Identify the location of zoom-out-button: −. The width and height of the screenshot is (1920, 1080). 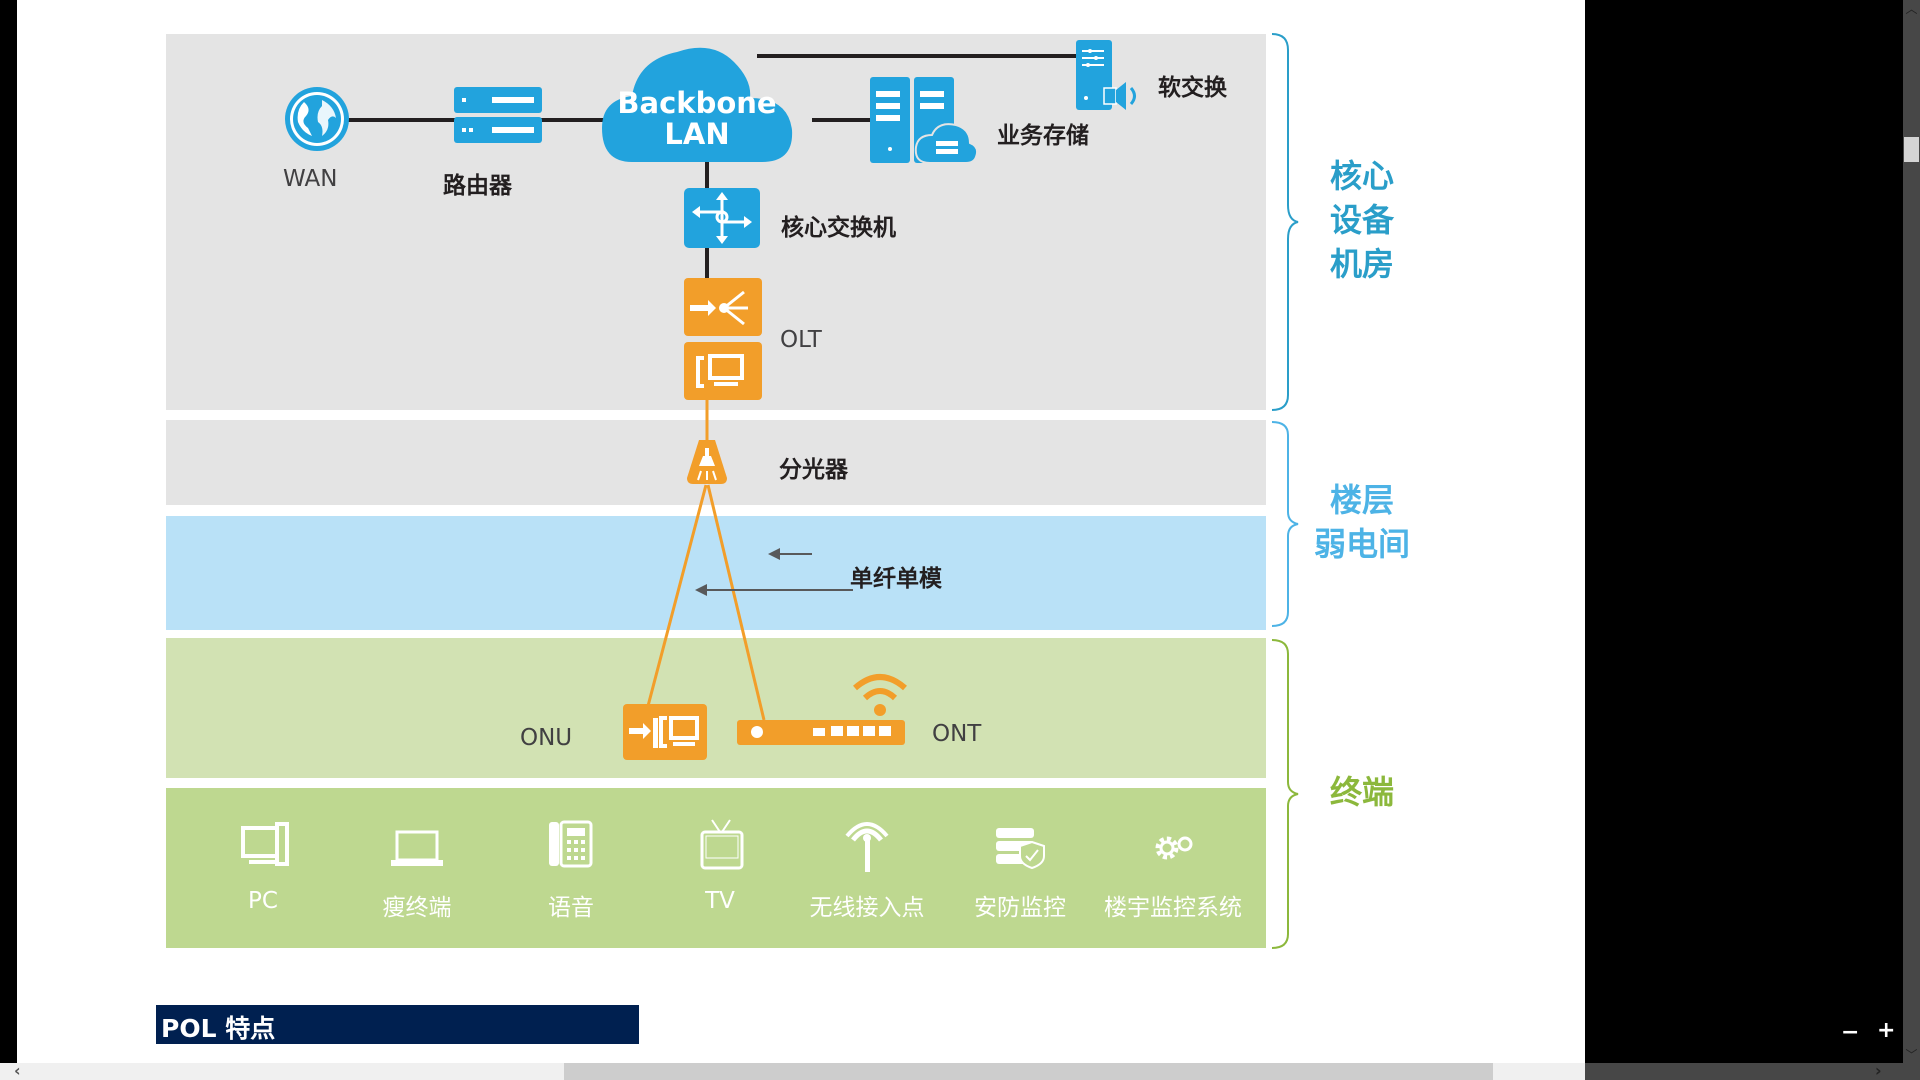
(1850, 1032).